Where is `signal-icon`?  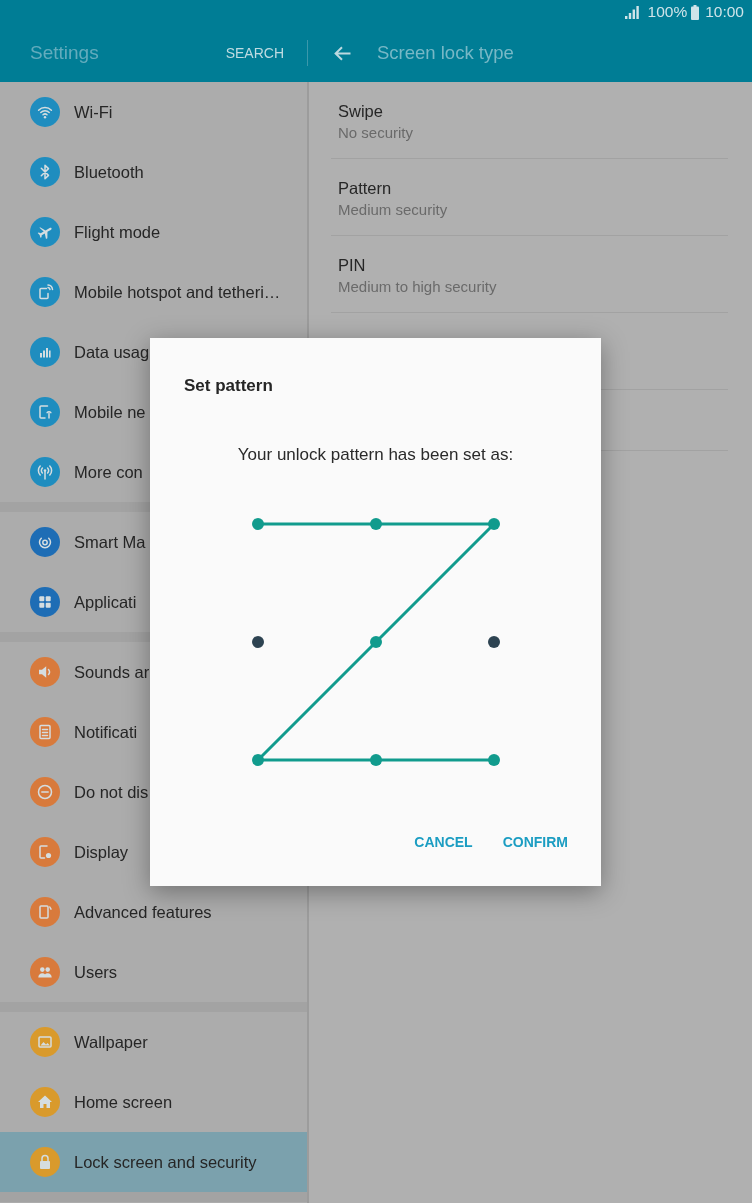
signal-icon is located at coordinates (631, 12).